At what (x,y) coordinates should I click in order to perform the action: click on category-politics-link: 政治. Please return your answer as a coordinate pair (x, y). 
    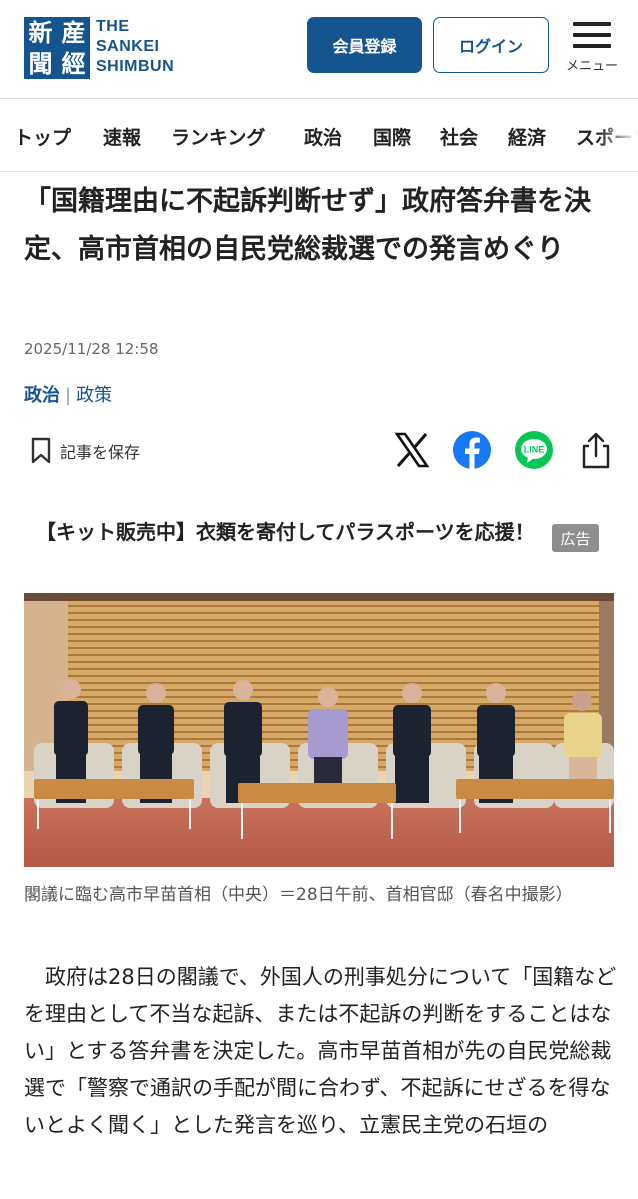
    Looking at the image, I should click on (42, 395).